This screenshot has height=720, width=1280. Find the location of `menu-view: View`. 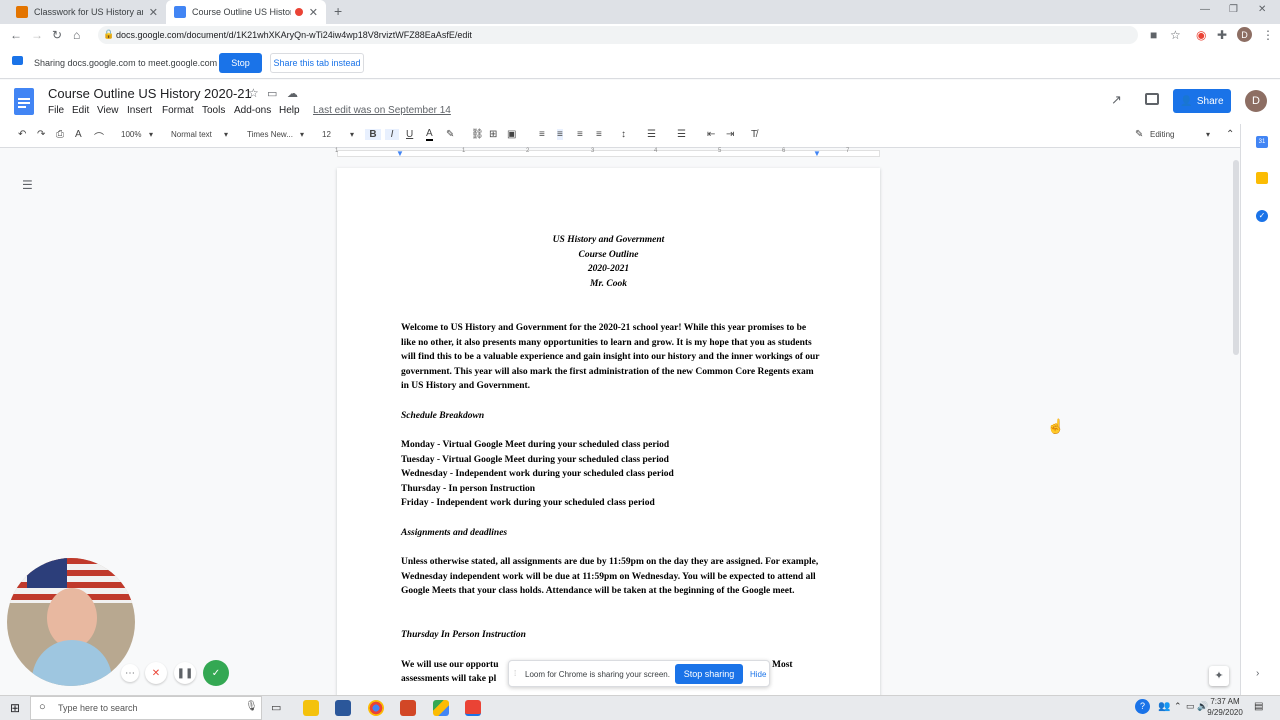

menu-view: View is located at coordinates (108, 110).